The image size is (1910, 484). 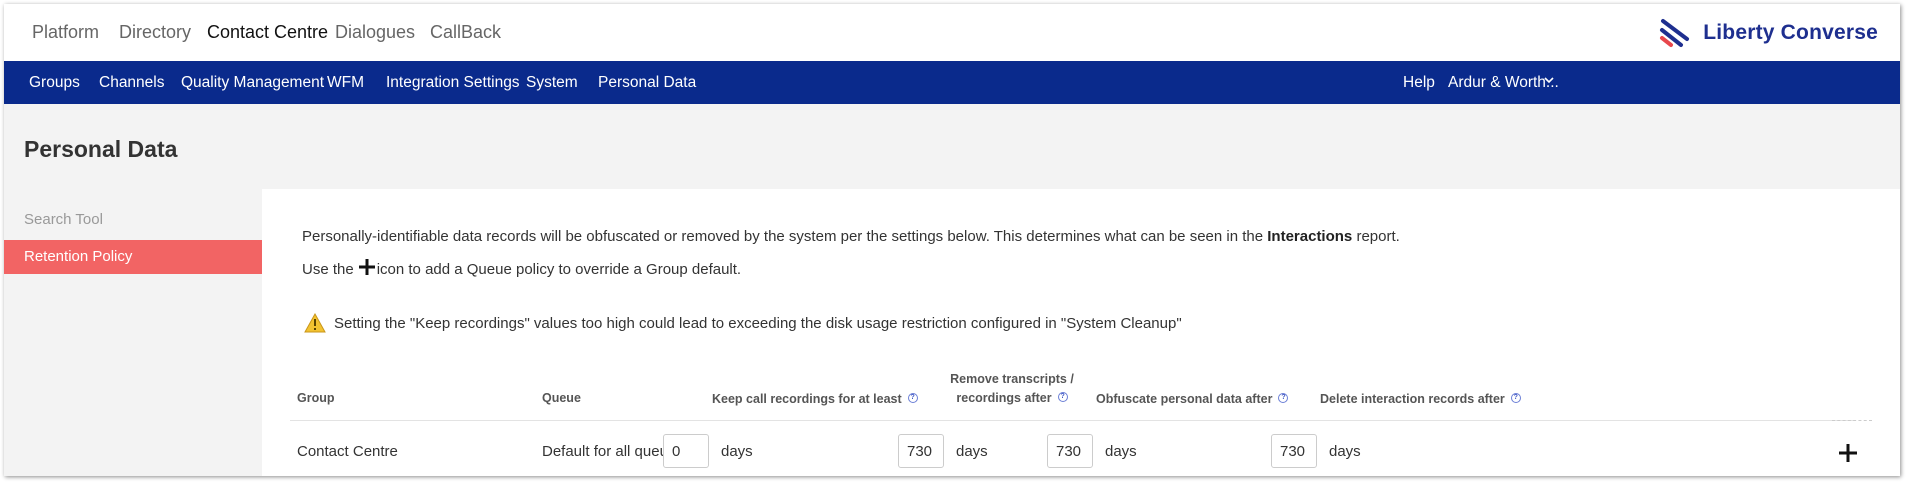 I want to click on side-nav-retention-policy: Retention Policy, so click(x=133, y=257).